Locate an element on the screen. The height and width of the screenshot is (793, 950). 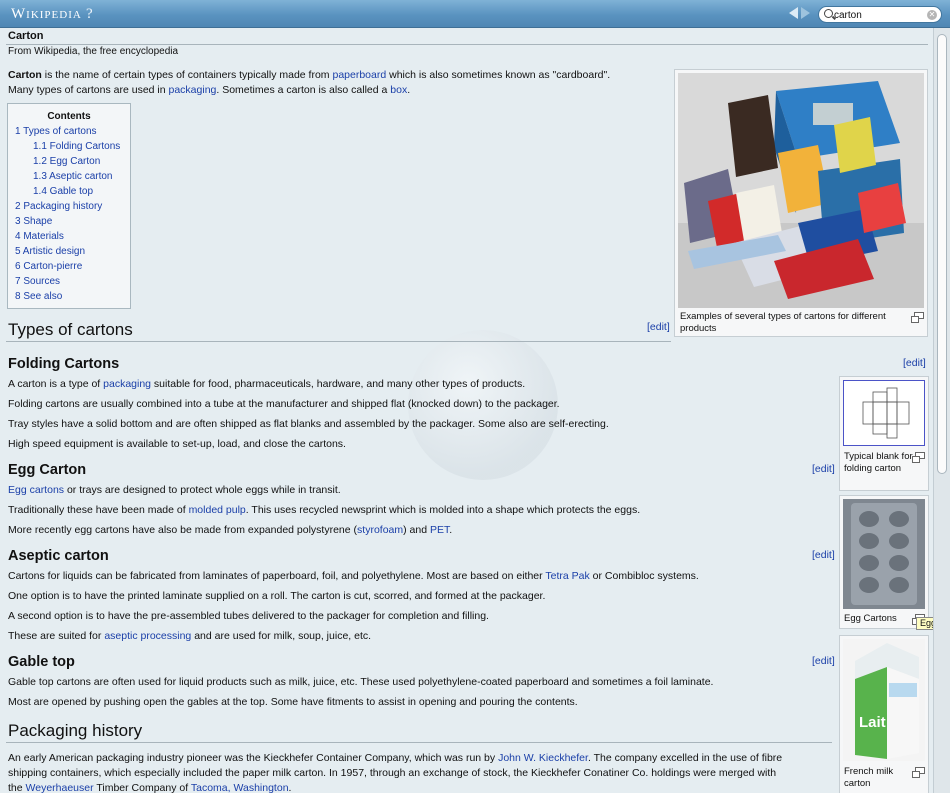
toc-item-materials: 4 Materials is located at coordinates (39, 236).